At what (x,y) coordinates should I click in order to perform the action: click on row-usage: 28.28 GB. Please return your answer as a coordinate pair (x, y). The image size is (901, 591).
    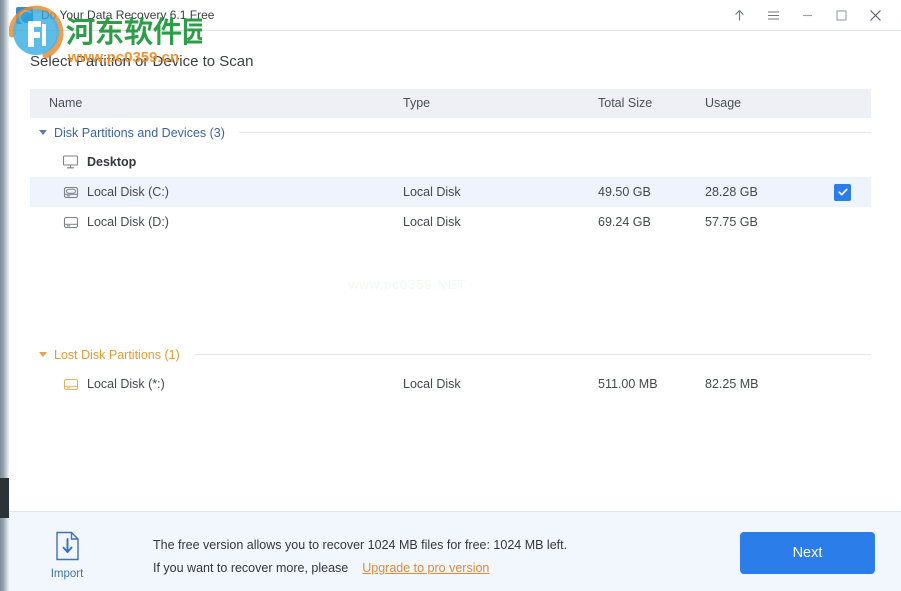
    Looking at the image, I should click on (731, 192).